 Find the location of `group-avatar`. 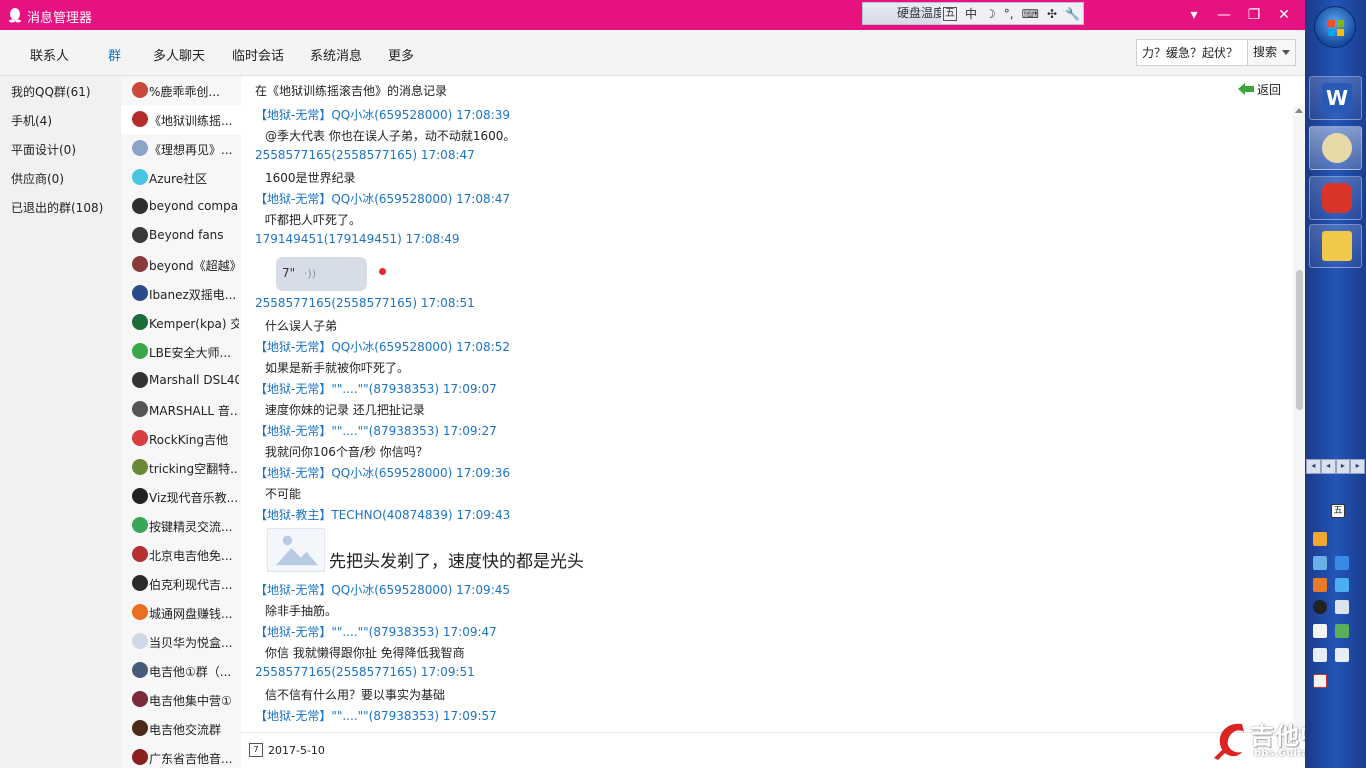

group-avatar is located at coordinates (140, 351).